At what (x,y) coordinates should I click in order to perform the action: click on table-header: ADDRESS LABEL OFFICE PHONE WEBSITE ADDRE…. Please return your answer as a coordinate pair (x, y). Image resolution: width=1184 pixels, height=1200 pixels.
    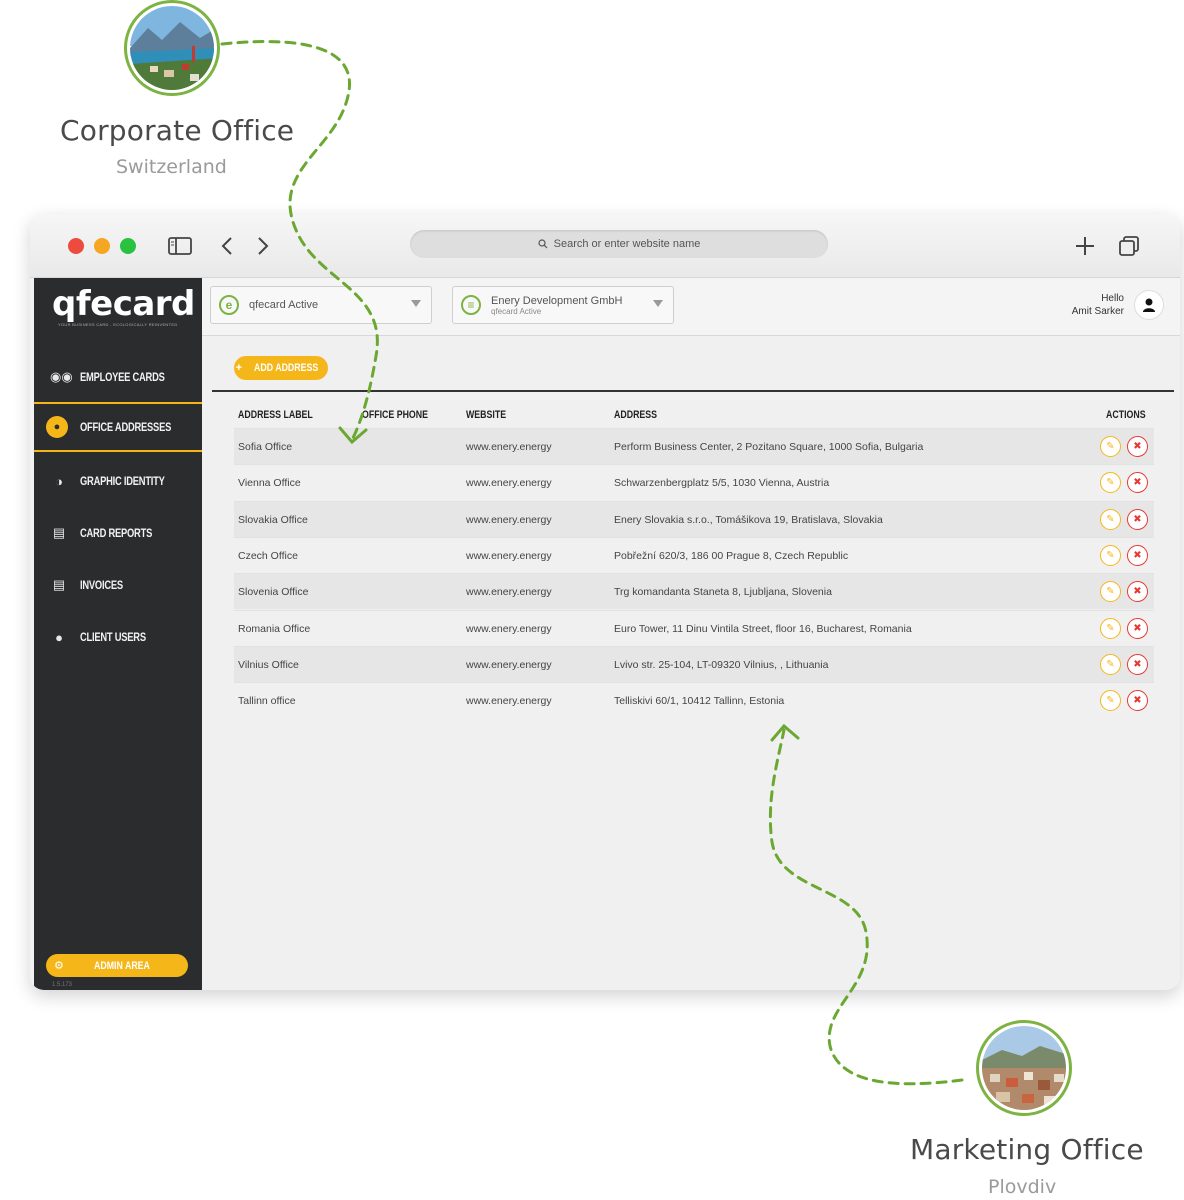
    Looking at the image, I should click on (694, 417).